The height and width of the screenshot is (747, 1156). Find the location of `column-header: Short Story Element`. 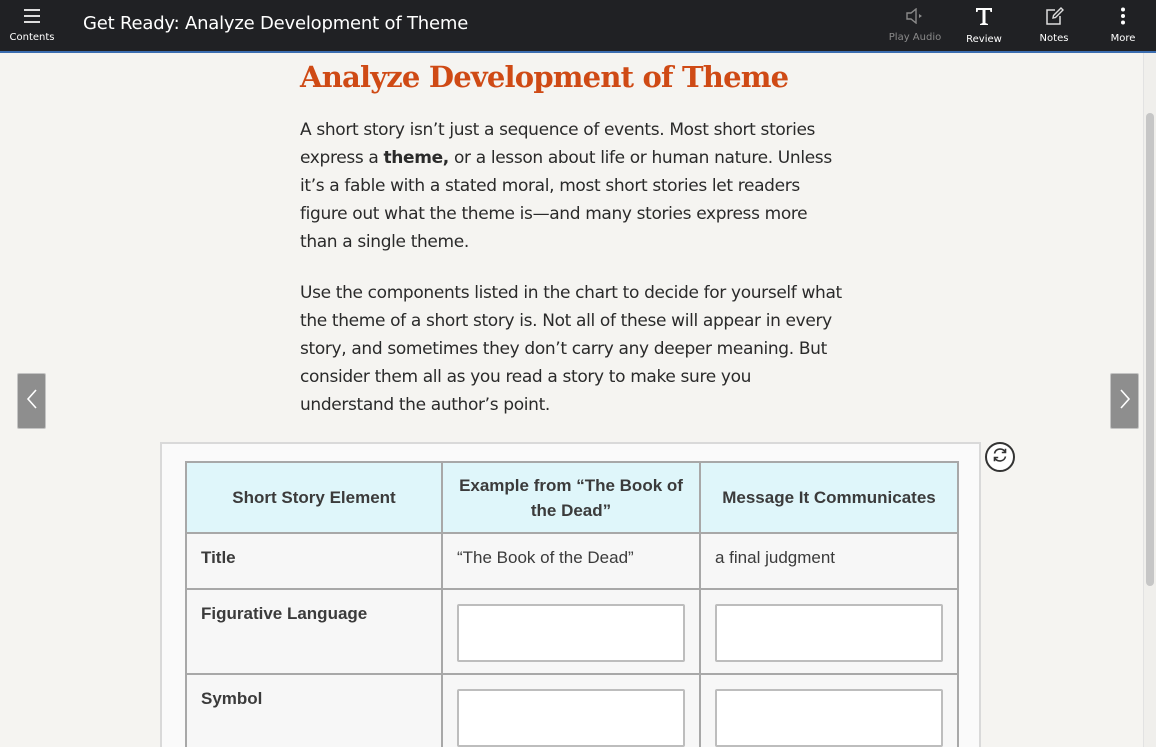

column-header: Short Story Element is located at coordinates (314, 497).